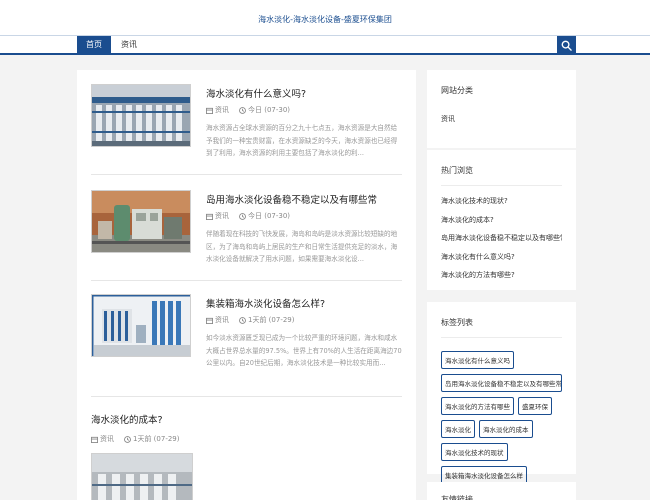  I want to click on widget-title: 网站分类, so click(457, 90).